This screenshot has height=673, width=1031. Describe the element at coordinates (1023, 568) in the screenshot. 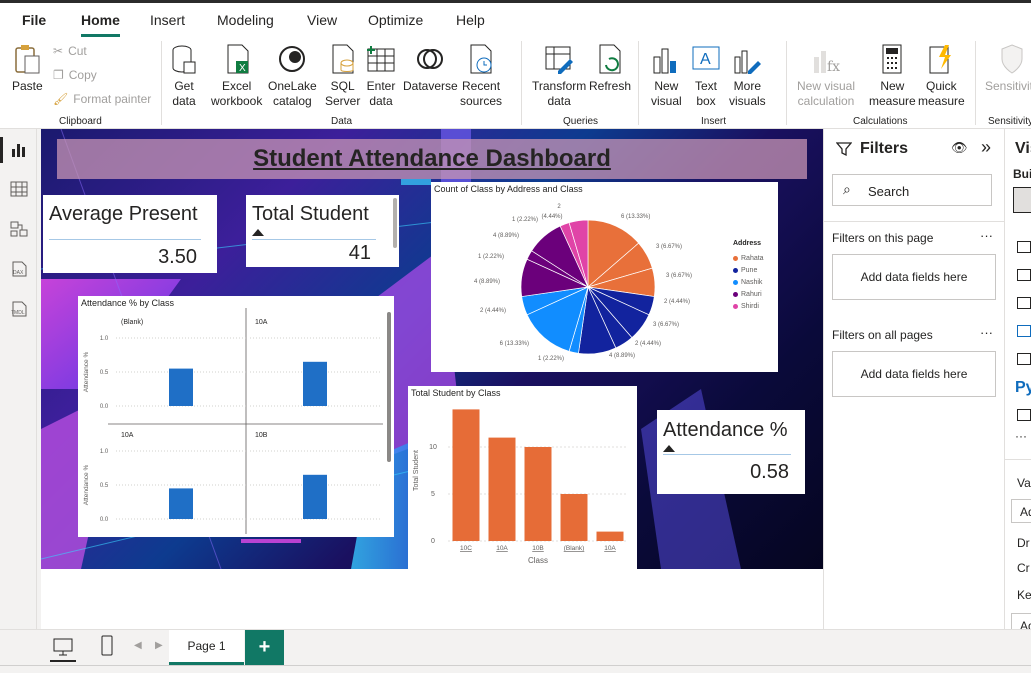

I see `cross-report-label: Cr` at that location.